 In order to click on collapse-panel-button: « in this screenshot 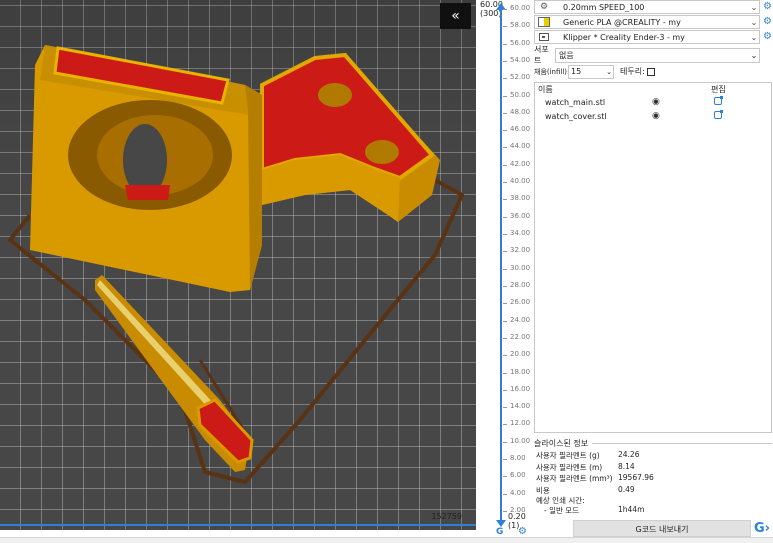, I will do `click(455, 16)`.